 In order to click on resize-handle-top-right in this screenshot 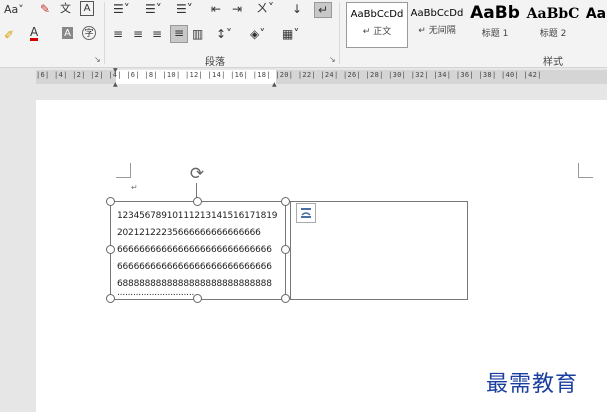, I will do `click(285, 201)`.